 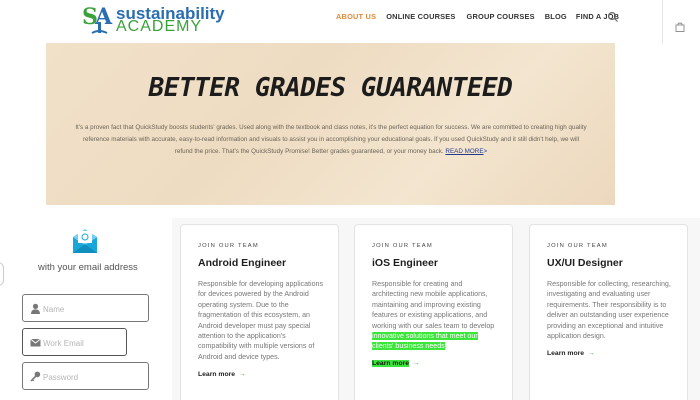 I want to click on header-divider, so click(x=662, y=22).